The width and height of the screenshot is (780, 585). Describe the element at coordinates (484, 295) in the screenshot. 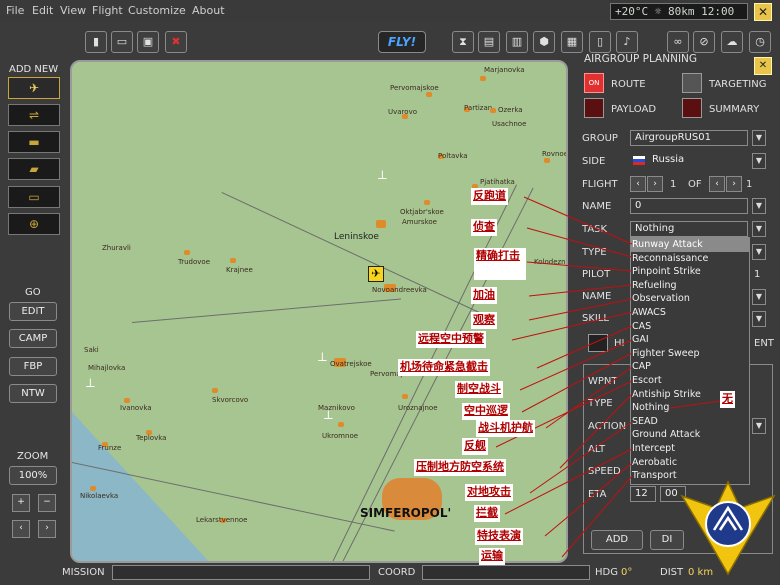

I see `annotation-refueling: 加油` at that location.